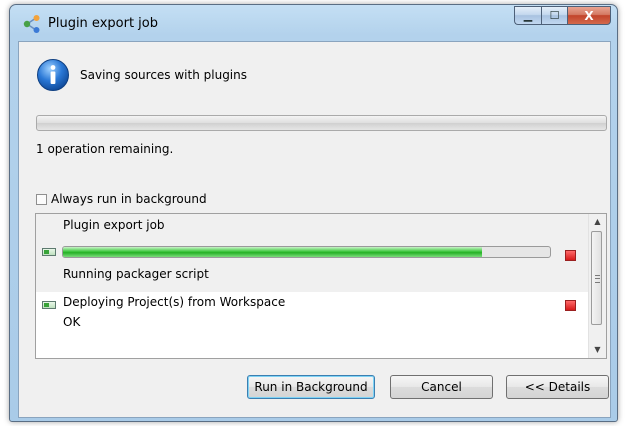 The width and height of the screenshot is (625, 426). Describe the element at coordinates (31, 24) in the screenshot. I see `plugin-share-icon` at that location.